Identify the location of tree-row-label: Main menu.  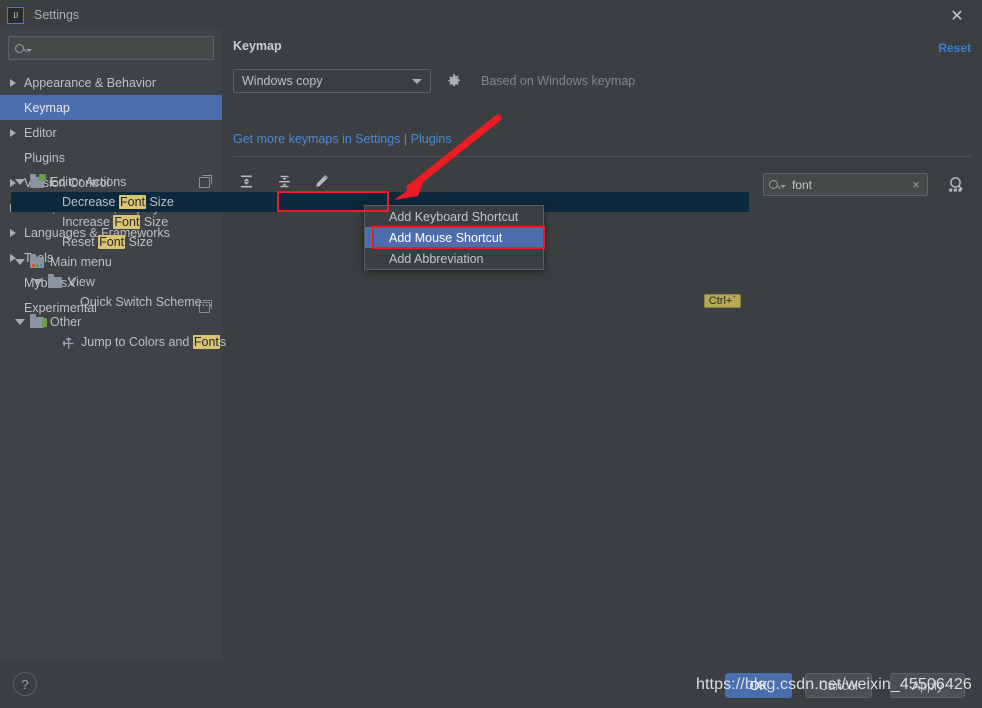
(81, 262).